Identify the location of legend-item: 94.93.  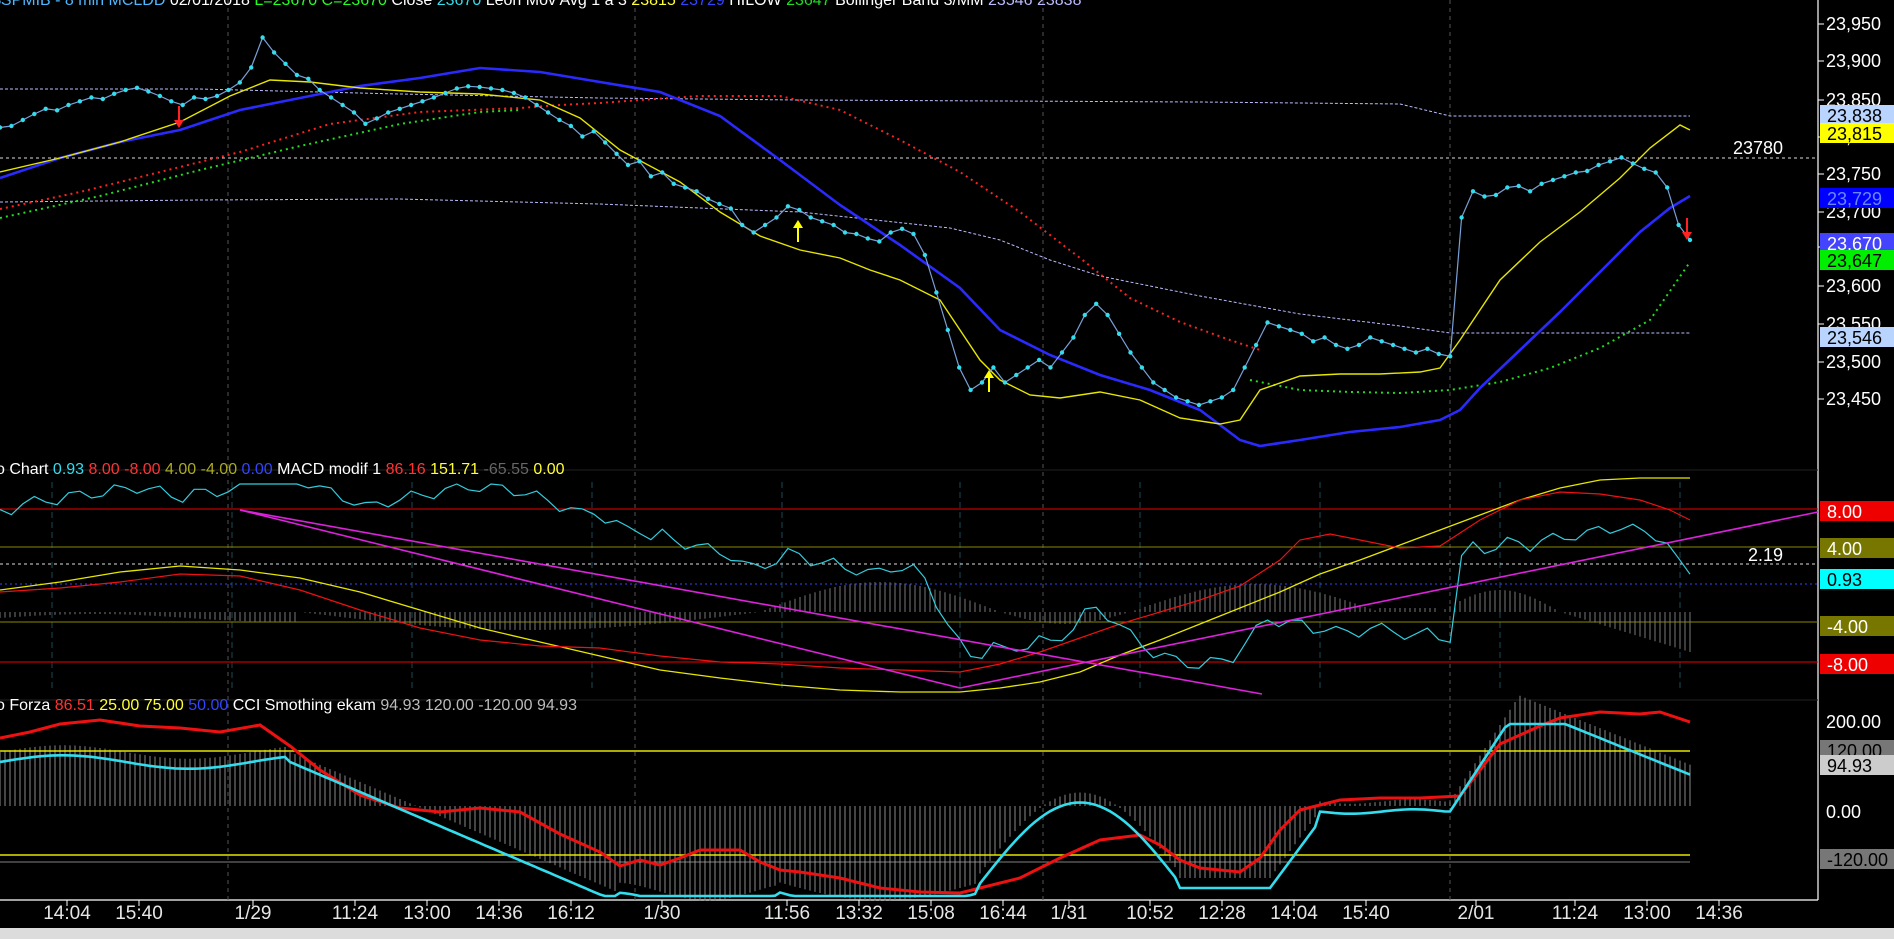
(557, 705).